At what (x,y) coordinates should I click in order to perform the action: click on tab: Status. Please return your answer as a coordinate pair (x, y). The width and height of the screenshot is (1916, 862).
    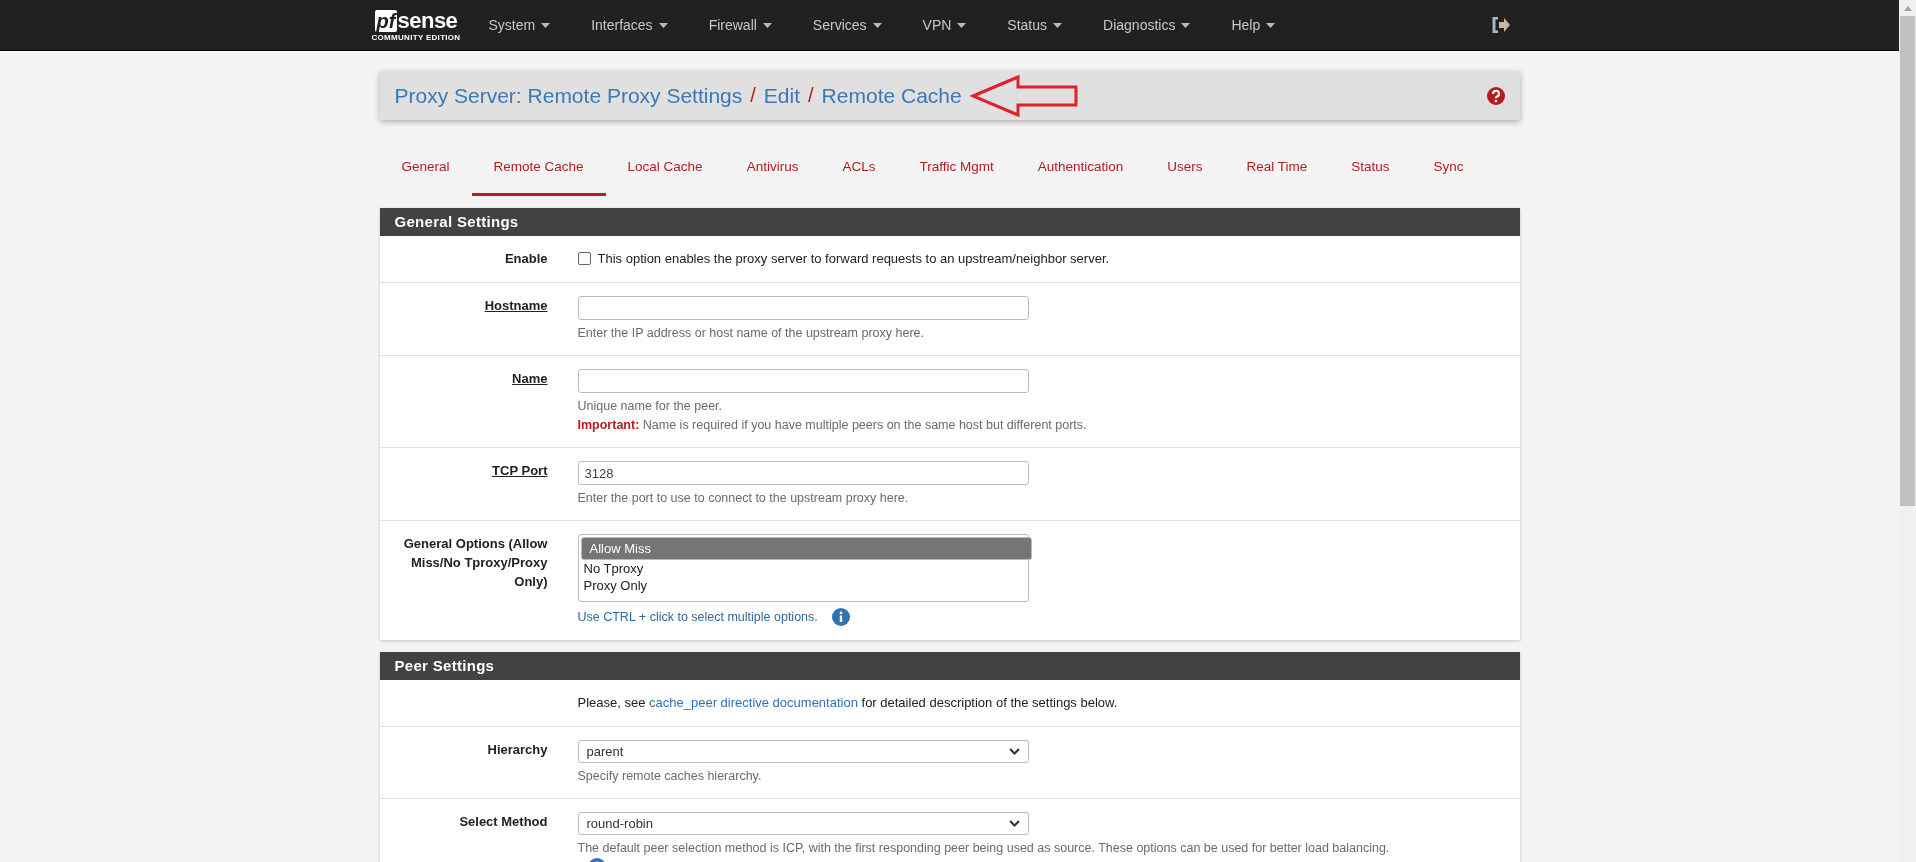
    Looking at the image, I should click on (1370, 168).